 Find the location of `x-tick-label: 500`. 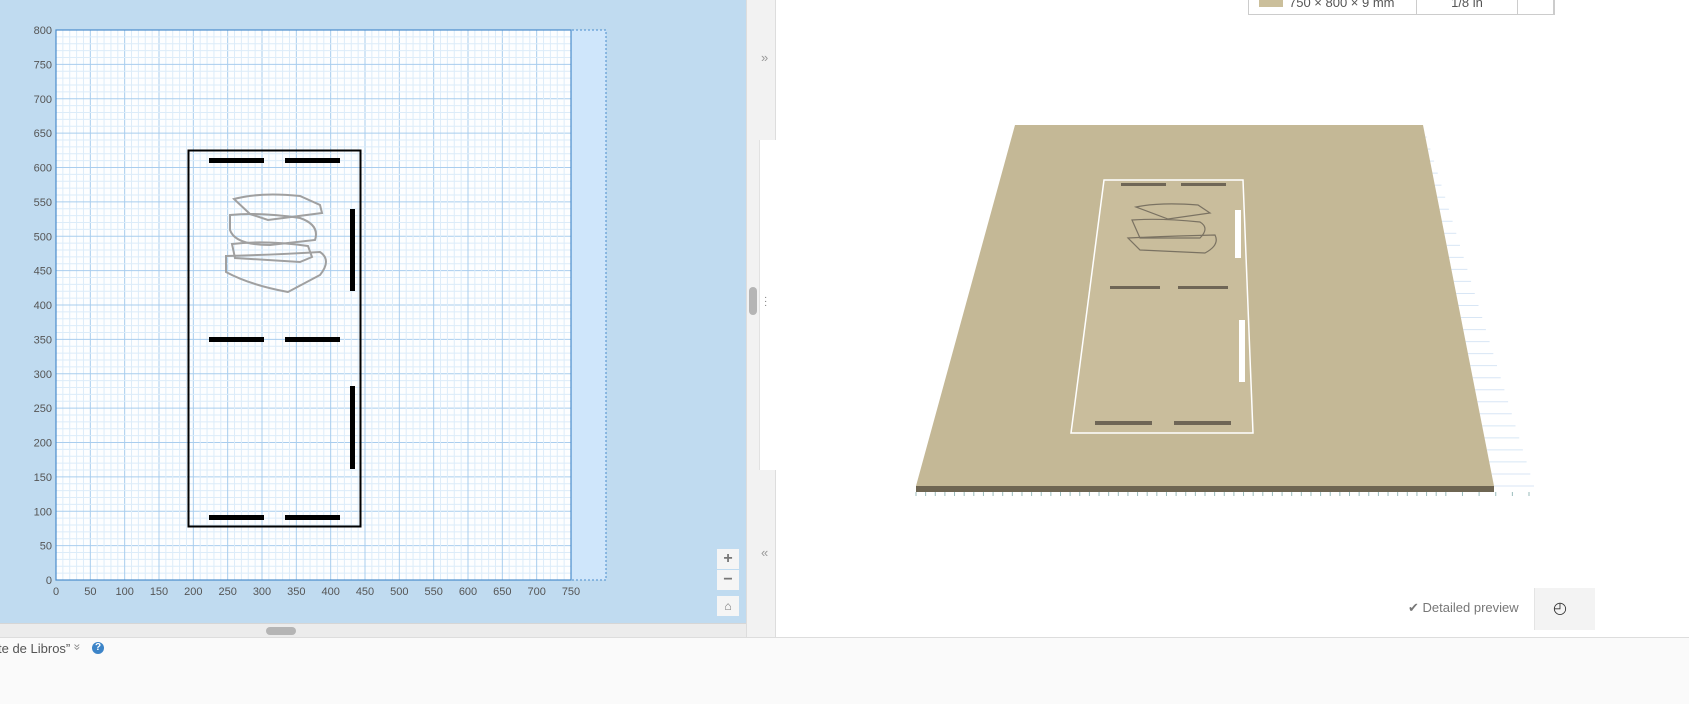

x-tick-label: 500 is located at coordinates (399, 592).